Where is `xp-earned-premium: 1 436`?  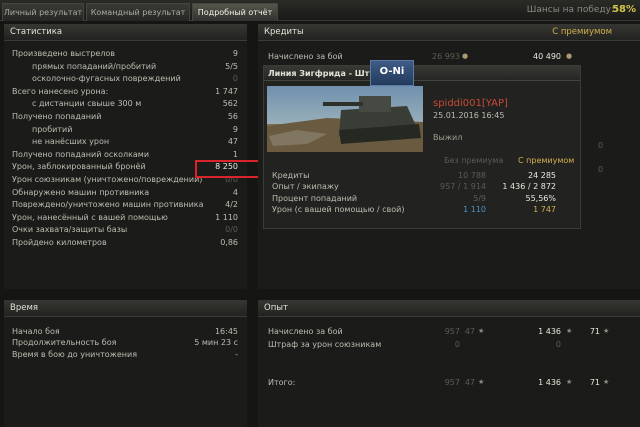 xp-earned-premium: 1 436 is located at coordinates (549, 331).